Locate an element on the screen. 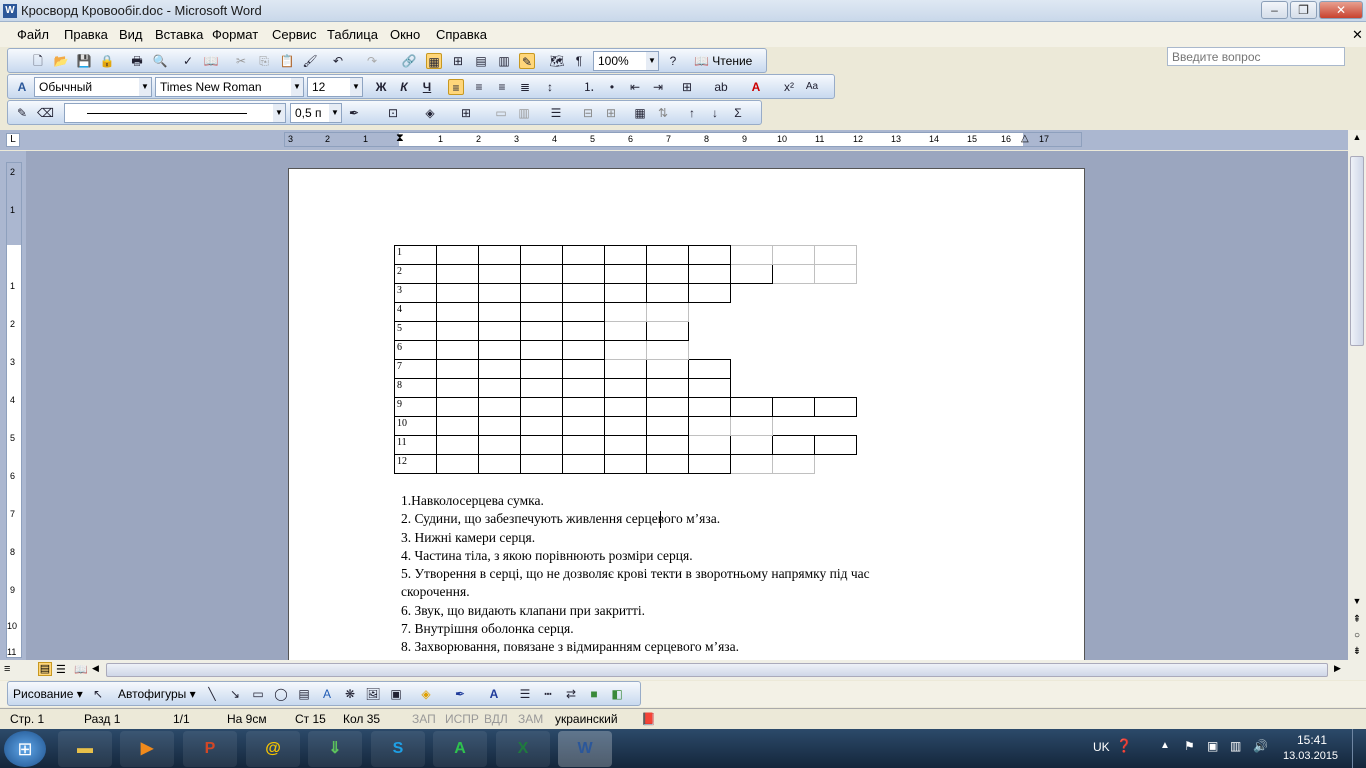 The image size is (1366, 768). print-layout-icon: ▤ is located at coordinates (45, 669).